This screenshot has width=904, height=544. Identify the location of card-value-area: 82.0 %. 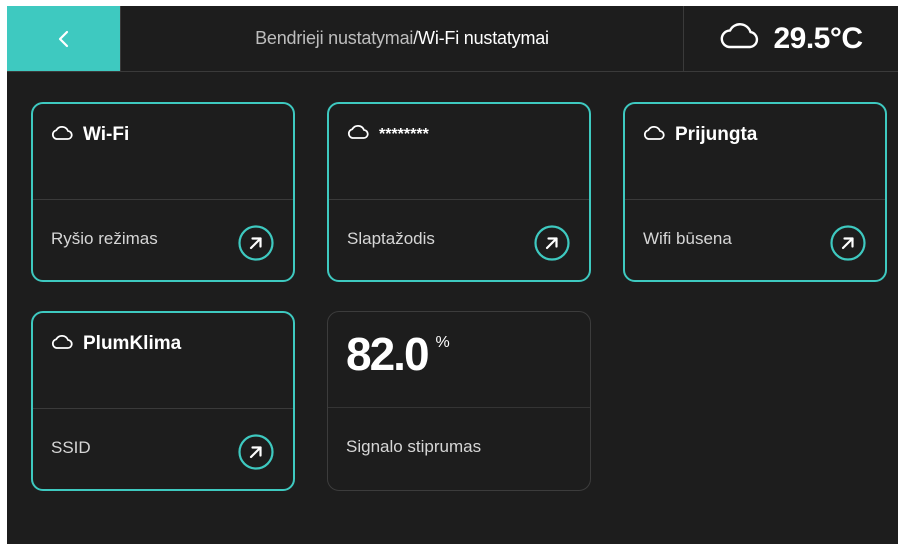
(459, 360).